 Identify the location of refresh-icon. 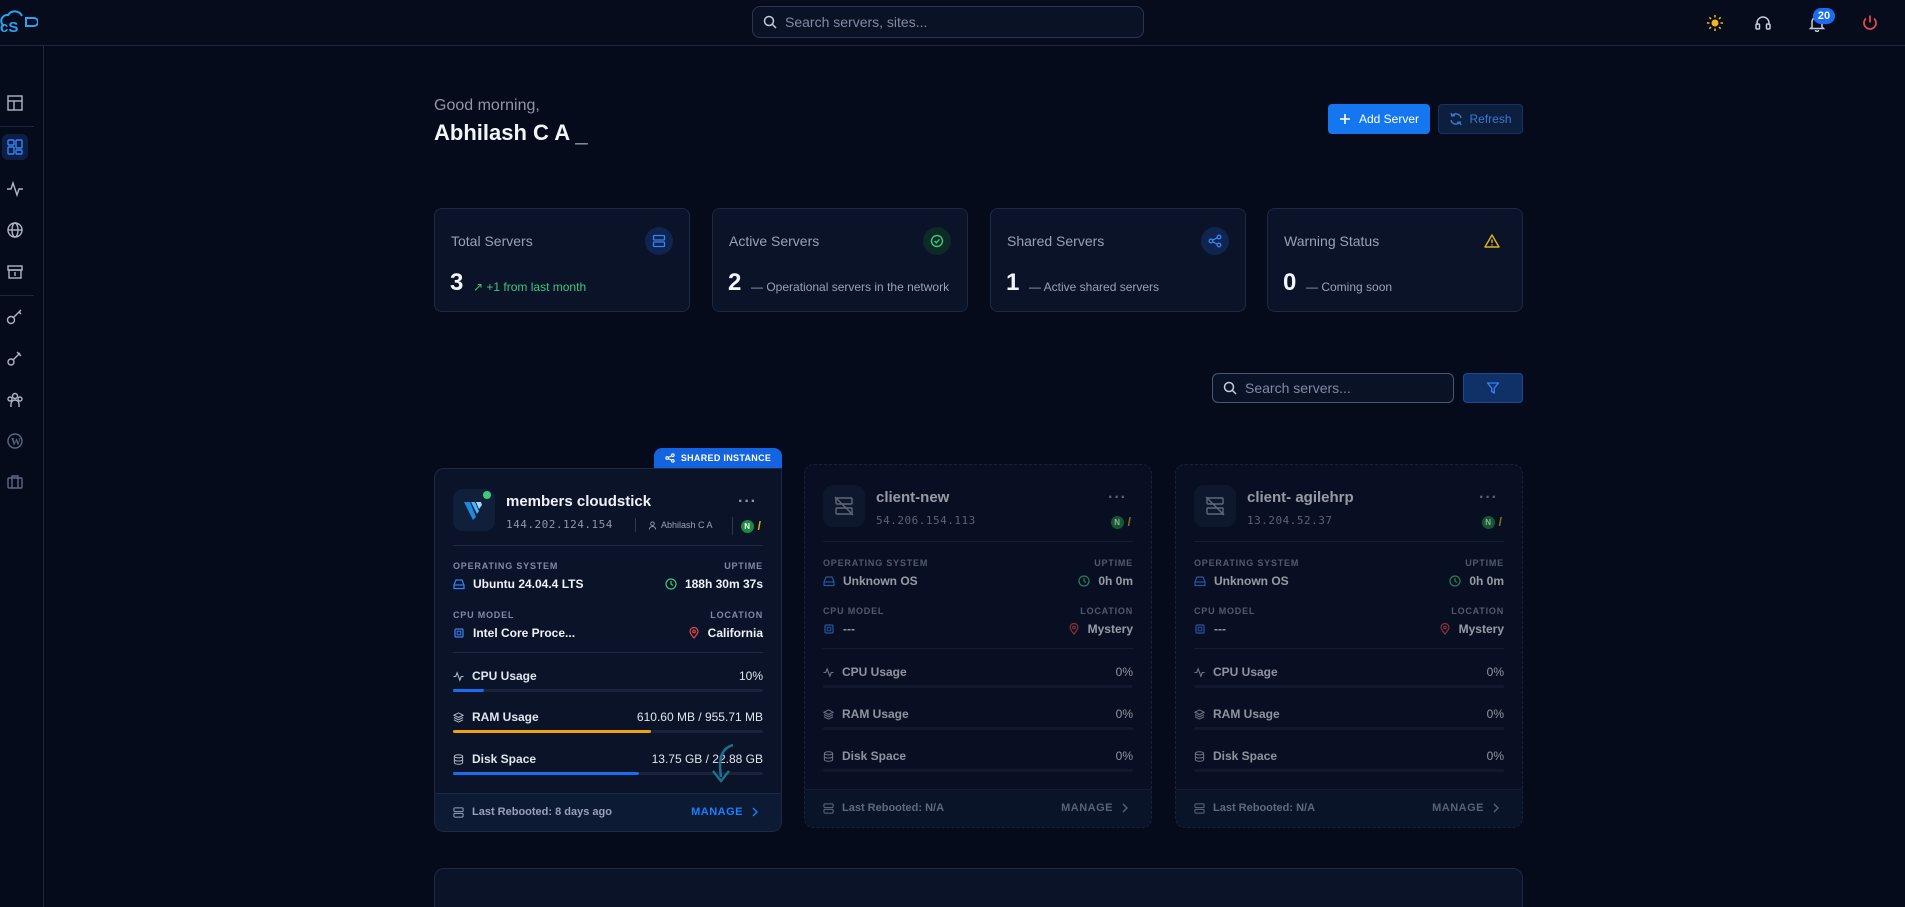
(1456, 119).